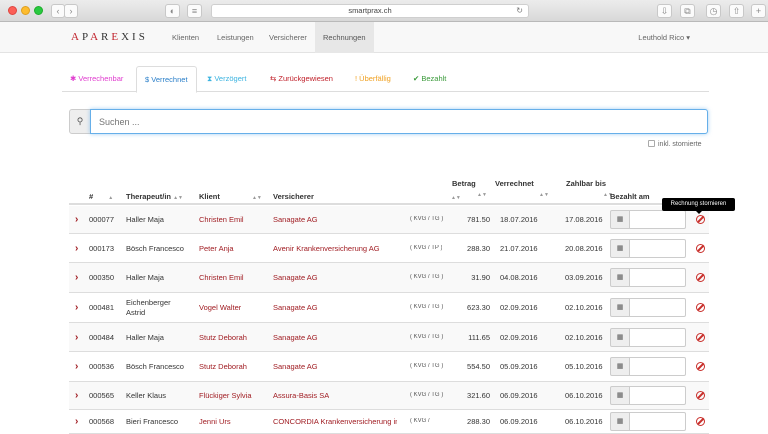  I want to click on address-bar: smartprax.ch ↻, so click(370, 11).